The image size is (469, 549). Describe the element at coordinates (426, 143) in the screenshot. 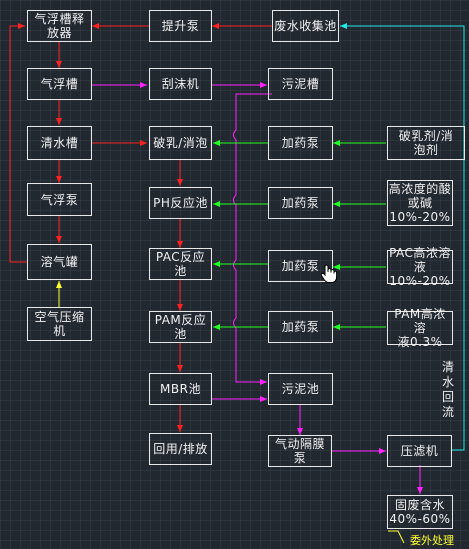

I see `node-demulsifier-agent: 破乳剂/消 泡剂` at that location.